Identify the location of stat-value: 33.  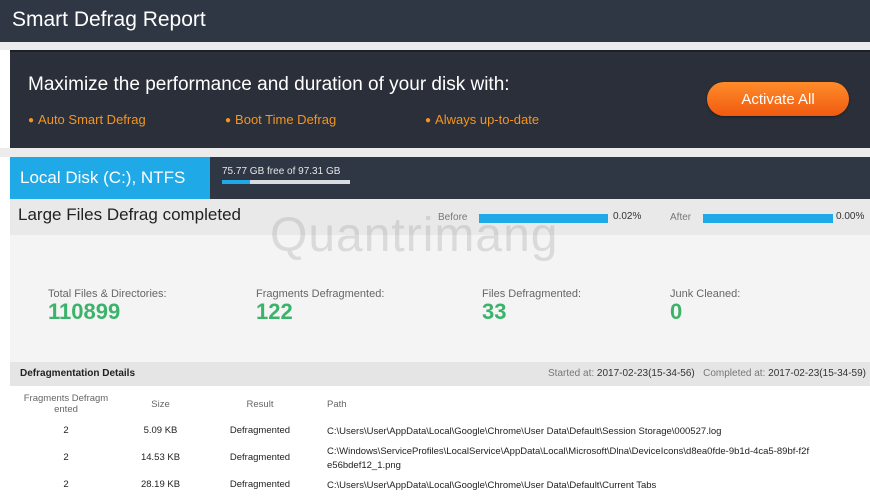
(494, 311).